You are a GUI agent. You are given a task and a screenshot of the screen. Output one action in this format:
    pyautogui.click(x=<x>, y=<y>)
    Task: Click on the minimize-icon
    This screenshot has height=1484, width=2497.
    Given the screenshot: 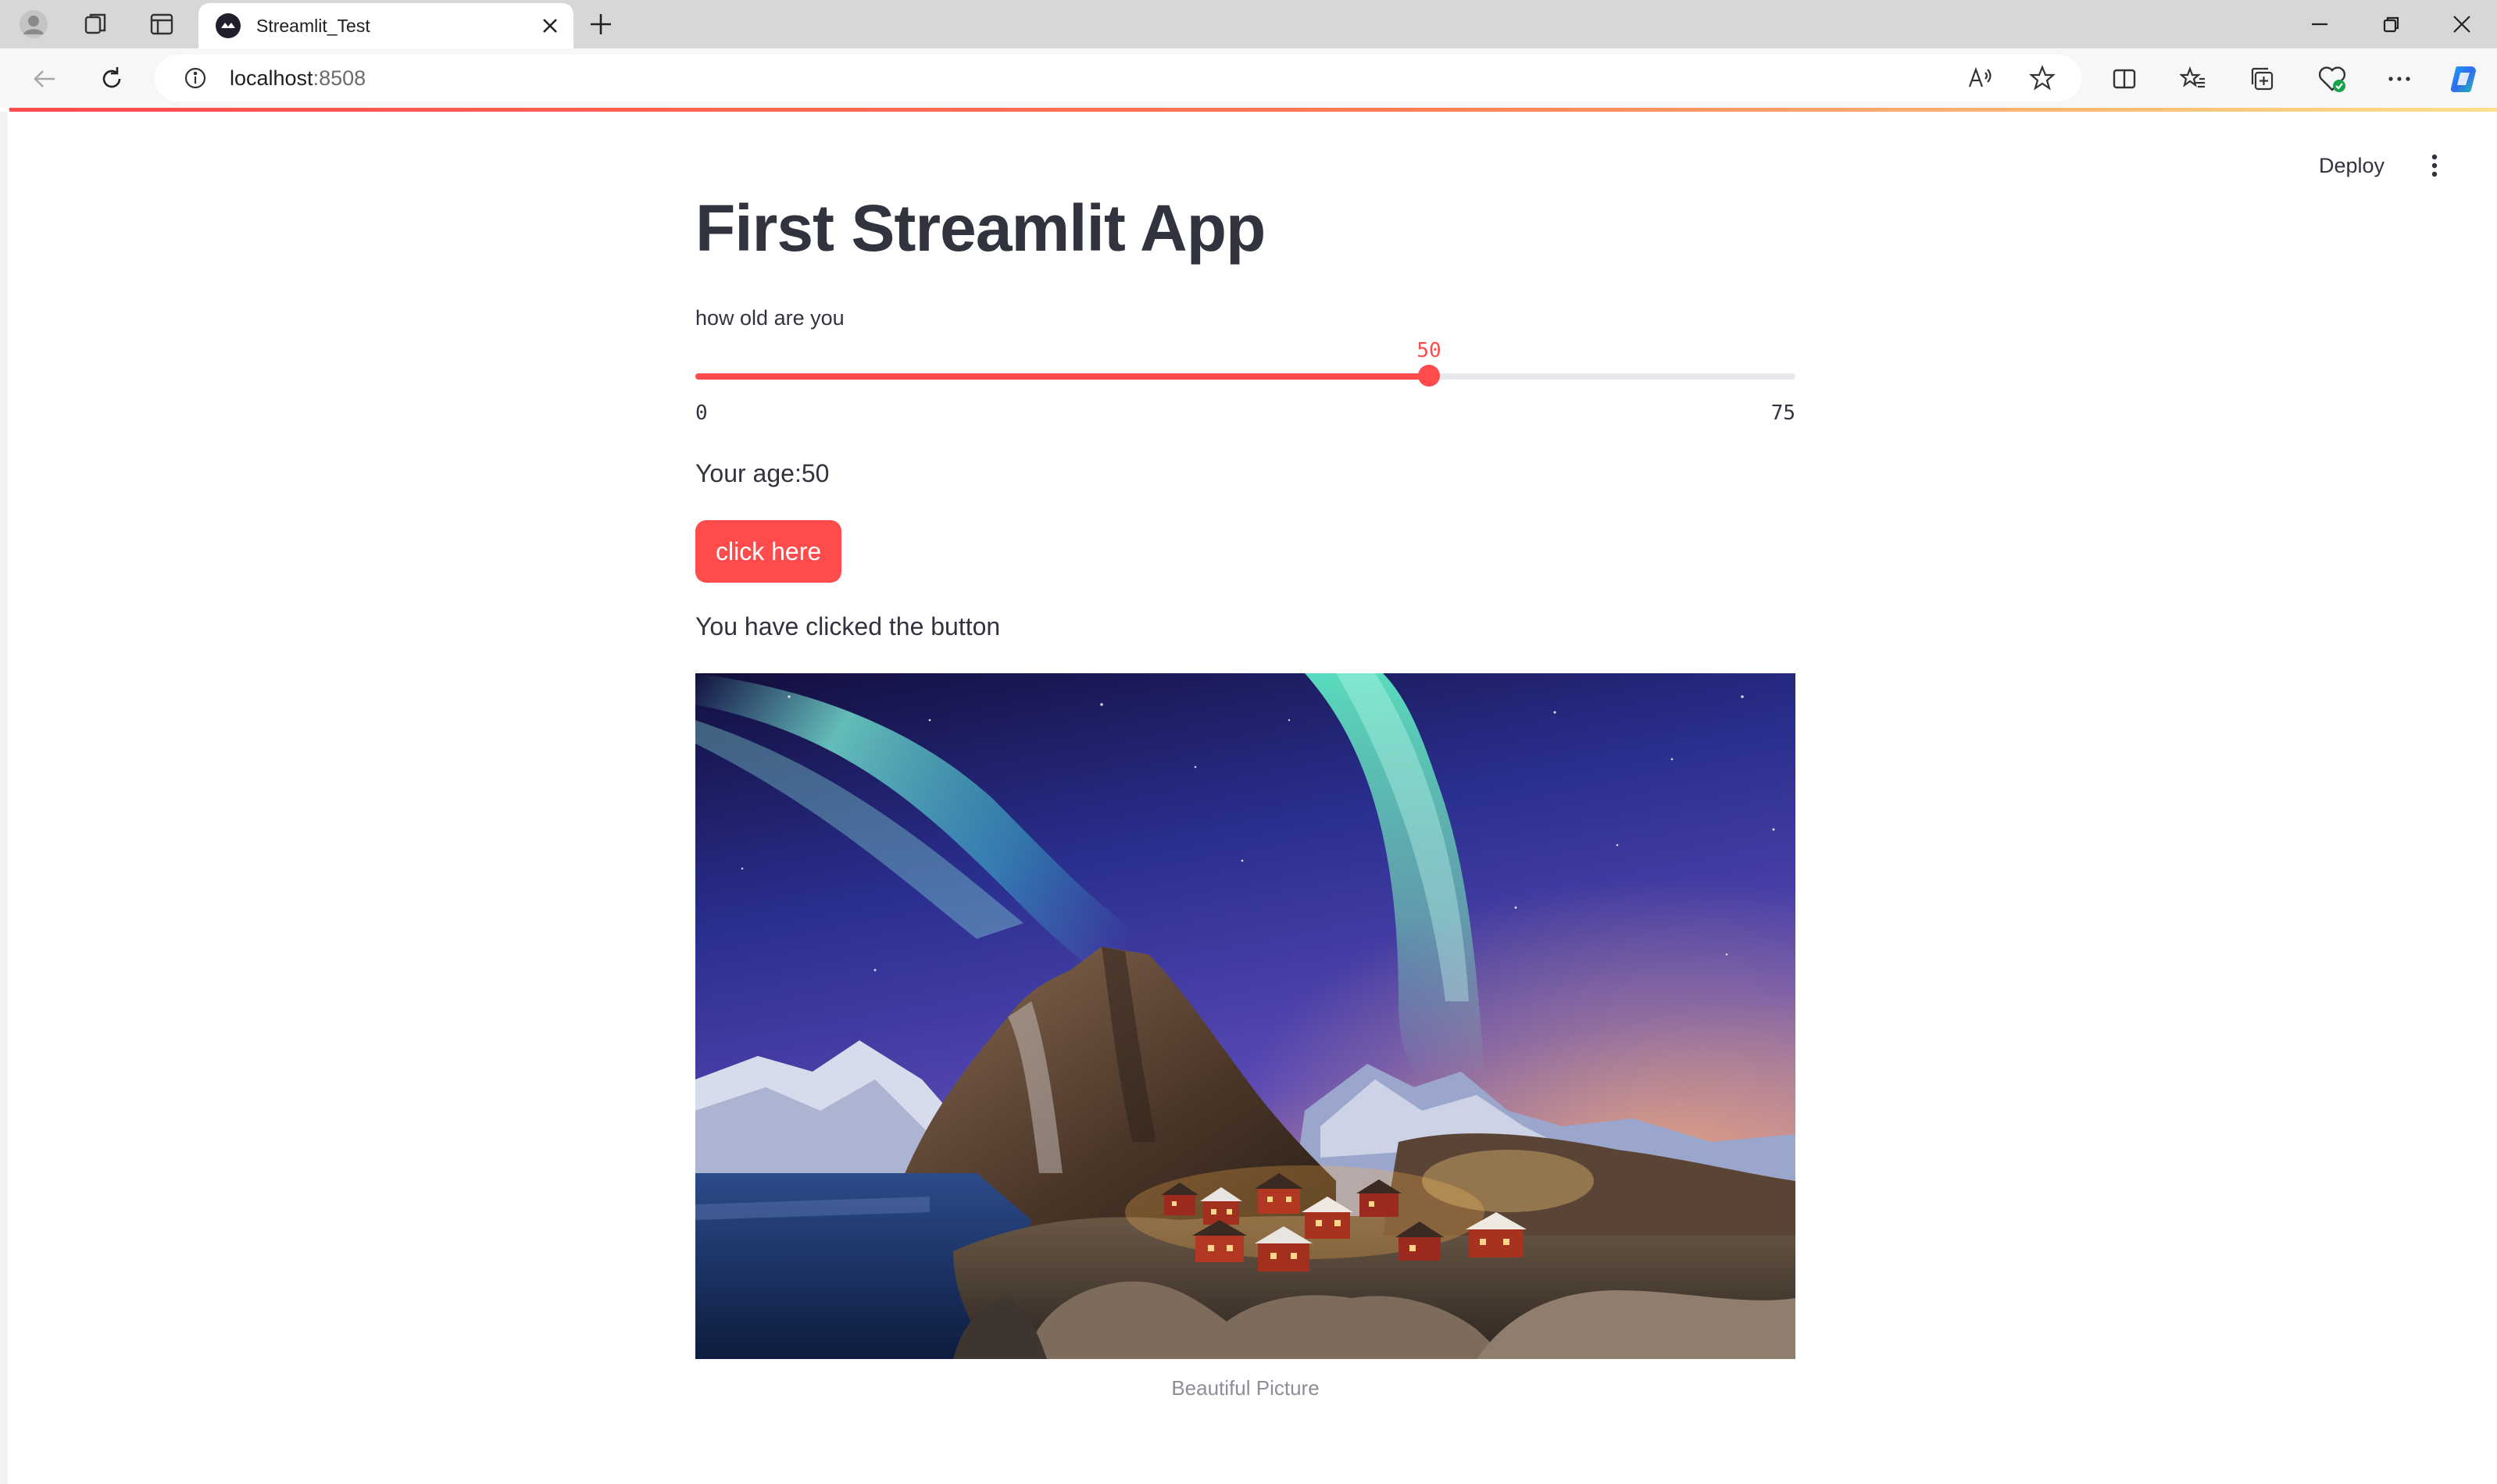 What is the action you would take?
    pyautogui.click(x=2319, y=24)
    